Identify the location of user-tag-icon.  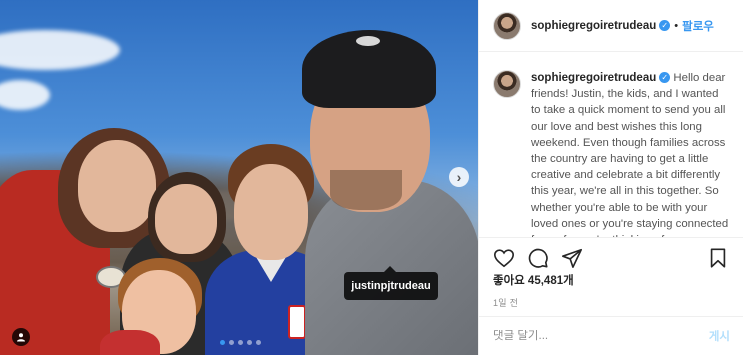
(21, 337).